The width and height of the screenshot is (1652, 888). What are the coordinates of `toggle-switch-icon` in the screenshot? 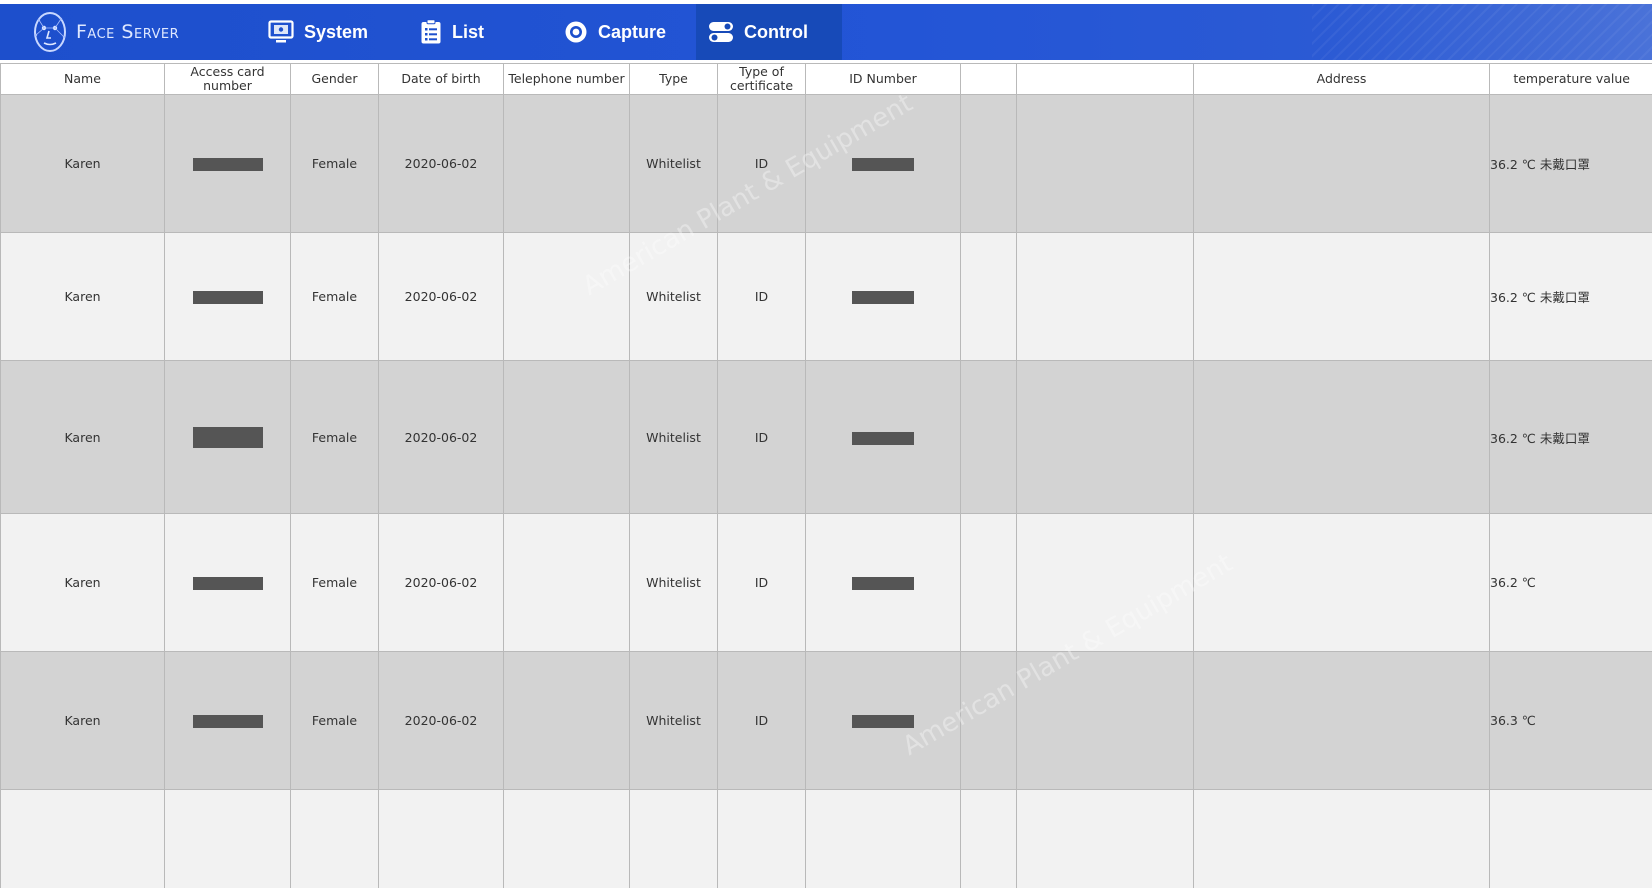 It's located at (721, 32).